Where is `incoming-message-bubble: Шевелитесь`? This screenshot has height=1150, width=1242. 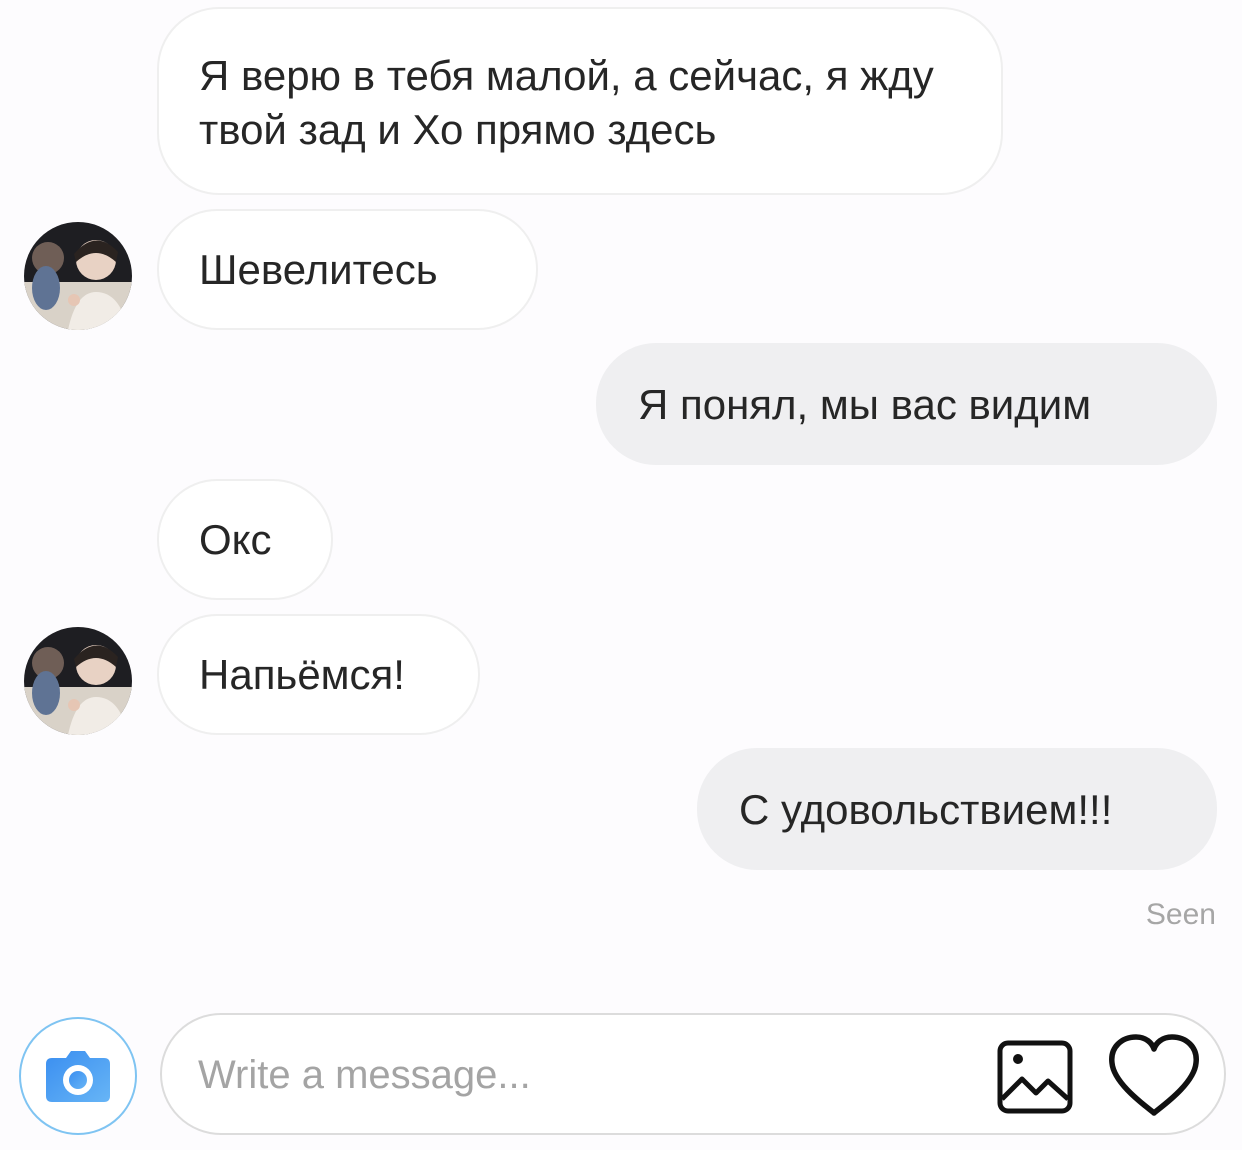
incoming-message-bubble: Шевелитесь is located at coordinates (347, 269).